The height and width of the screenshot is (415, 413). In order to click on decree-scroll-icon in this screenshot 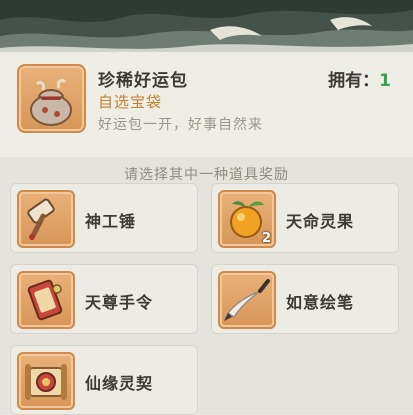, I will do `click(46, 300)`.